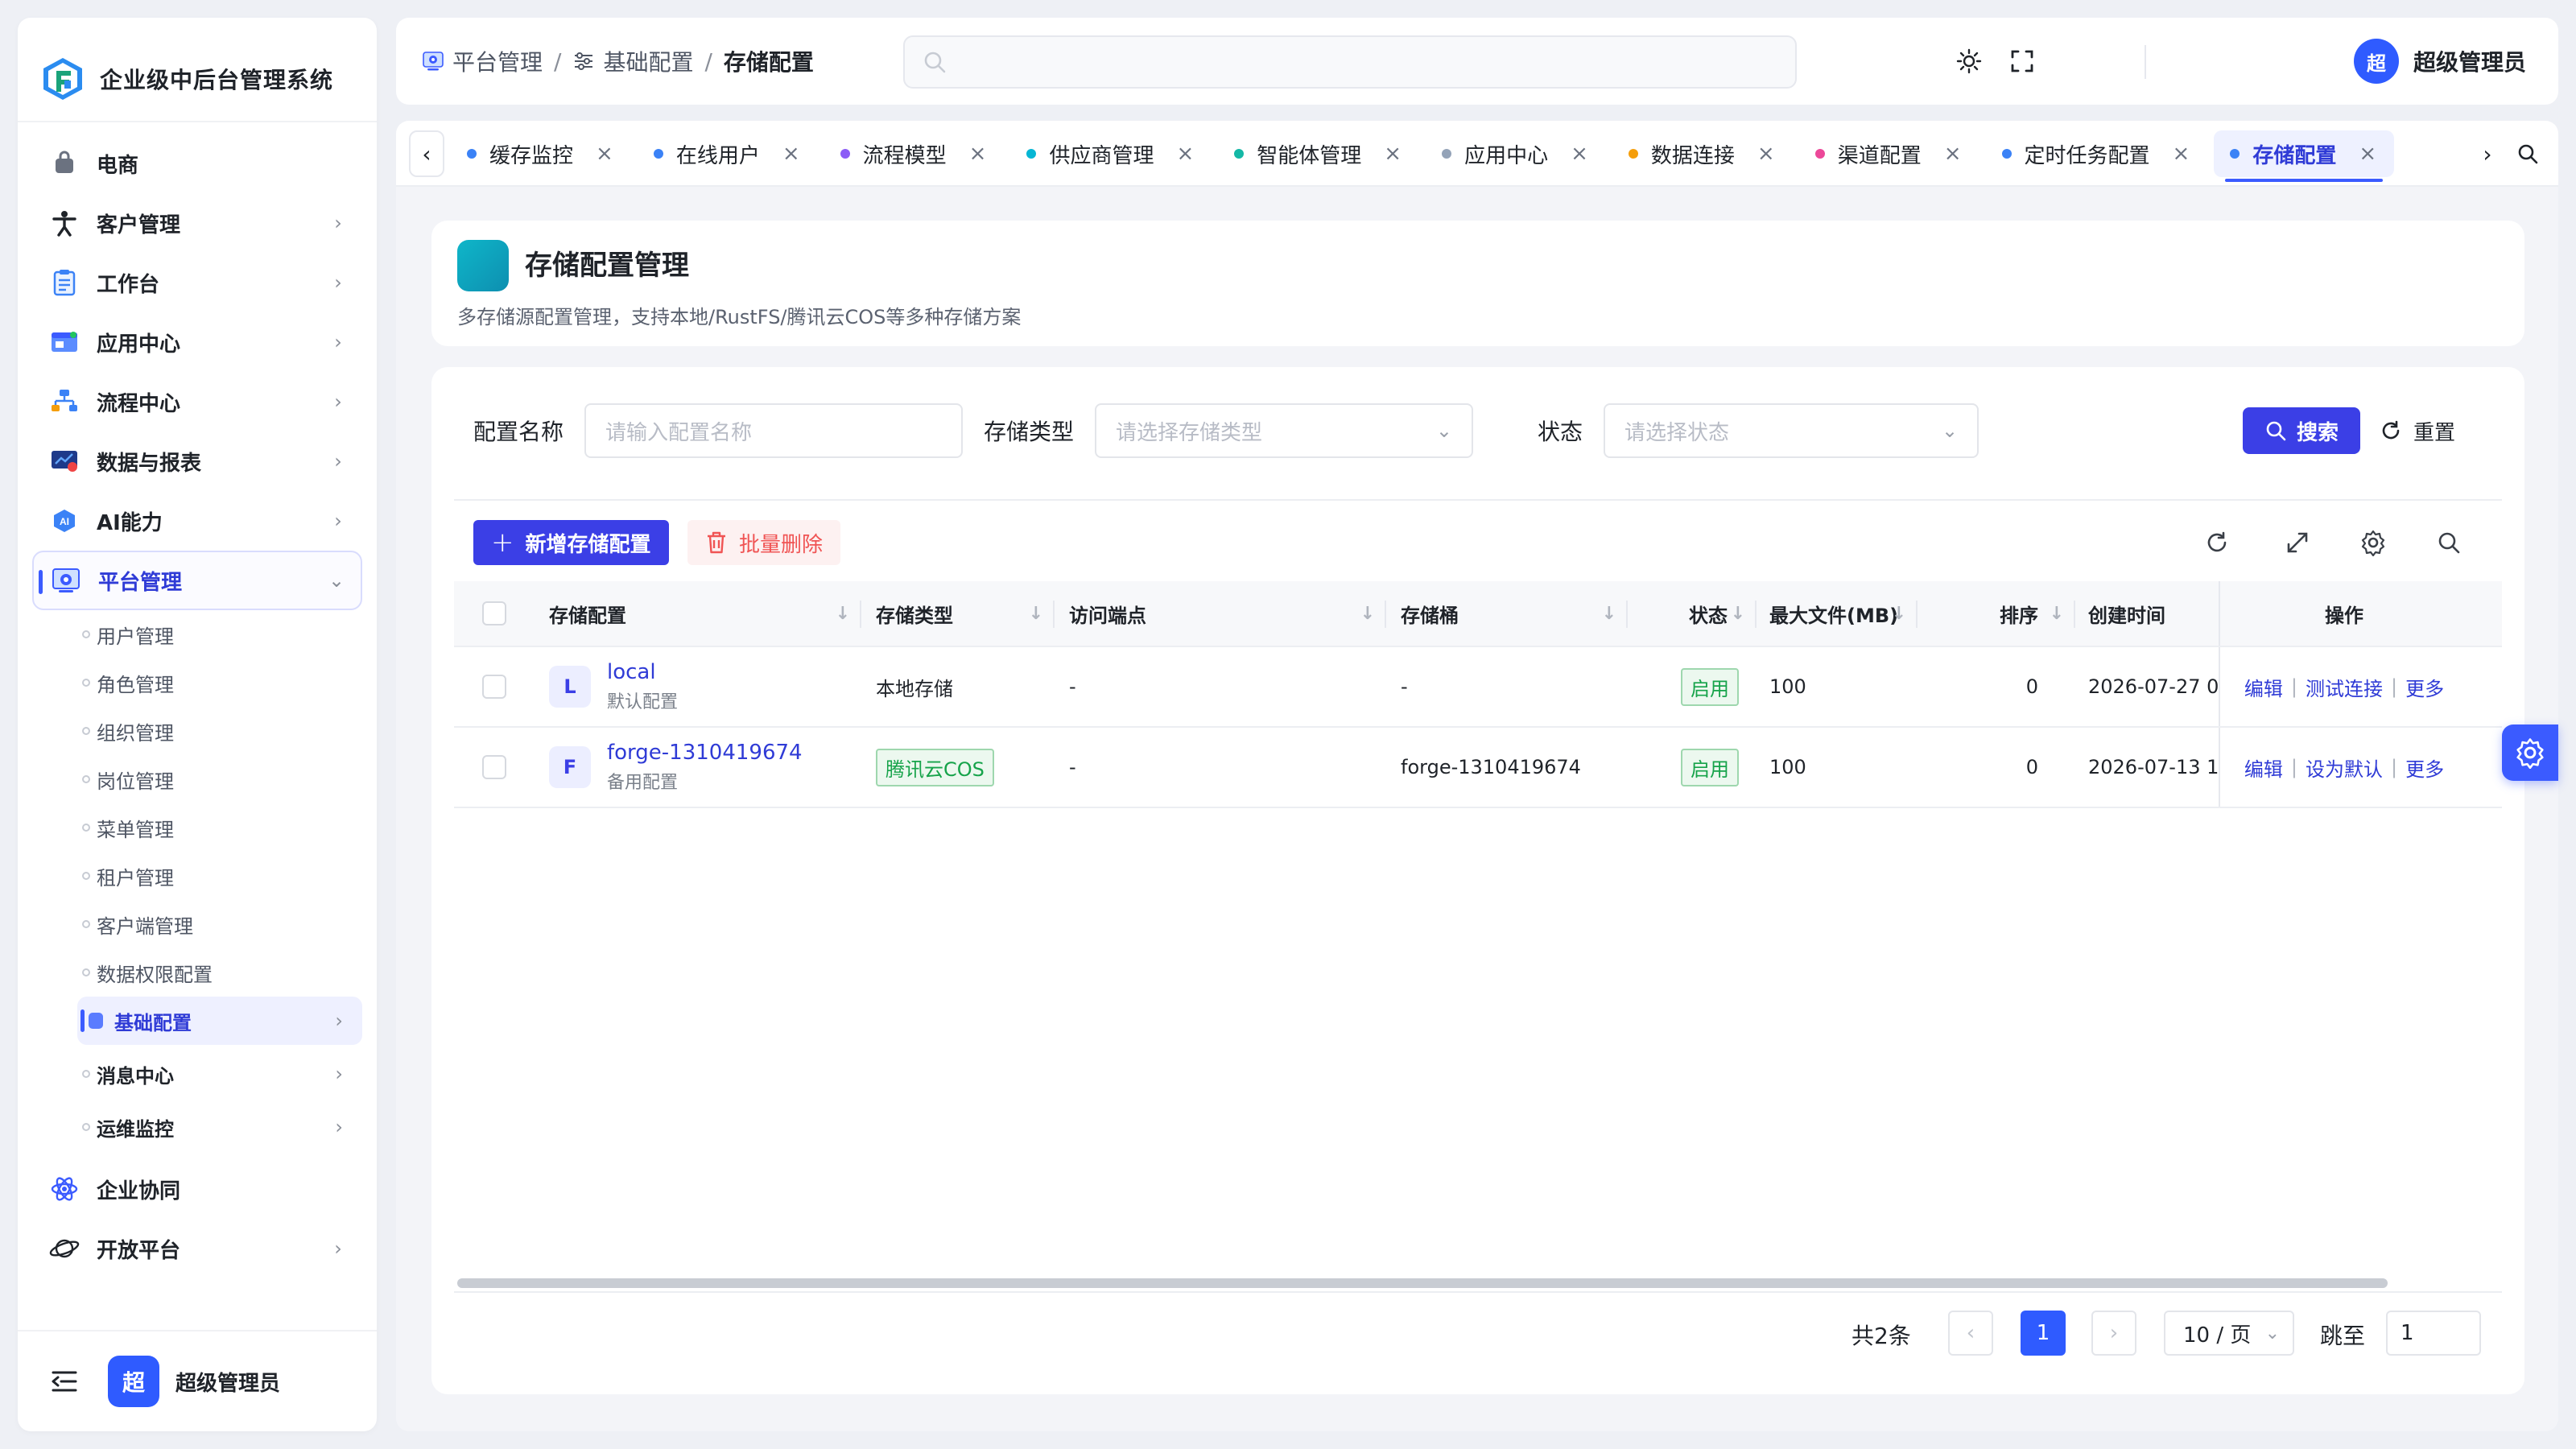 The image size is (2576, 1449). I want to click on prev-page-button: ‹, so click(1970, 1333).